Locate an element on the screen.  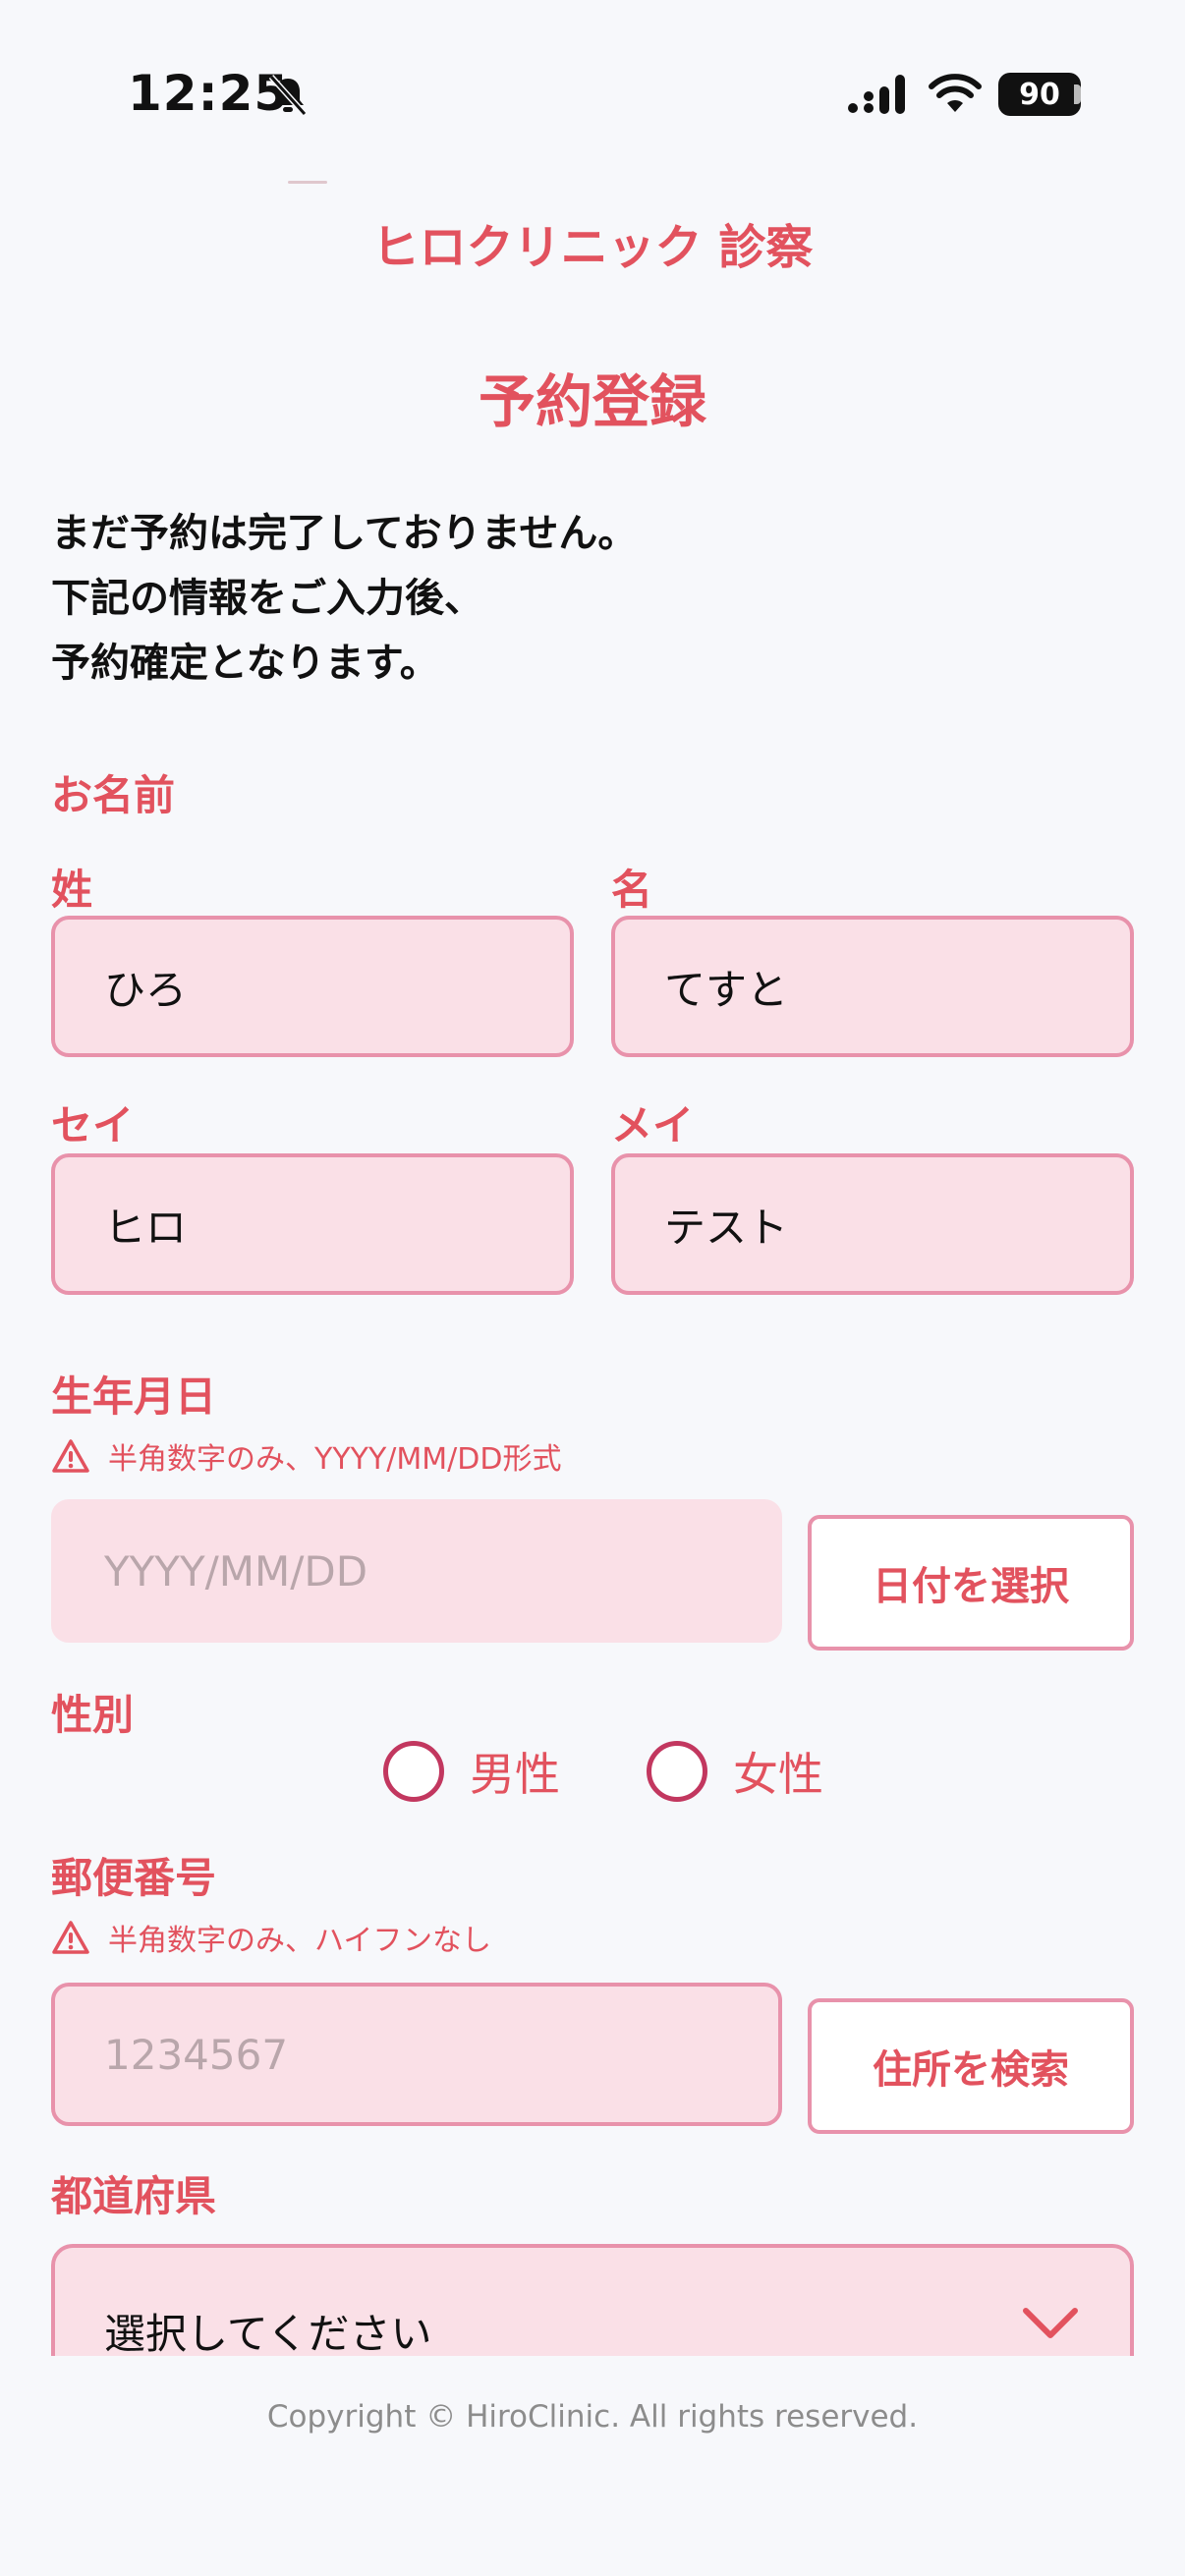
first-name-kana-label: メイ is located at coordinates (653, 1125).